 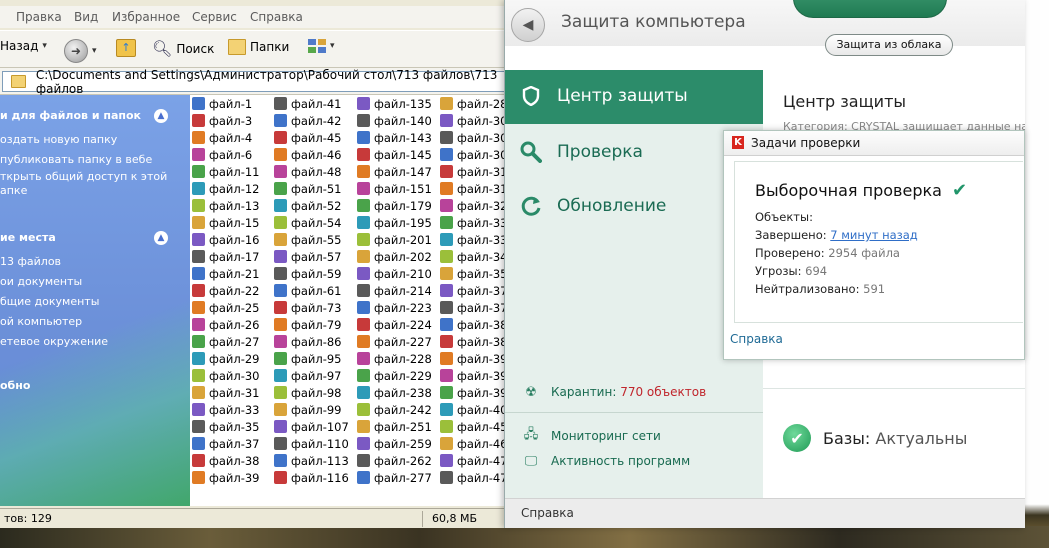 What do you see at coordinates (311, 273) in the screenshot?
I see `file-item: файл-59` at bounding box center [311, 273].